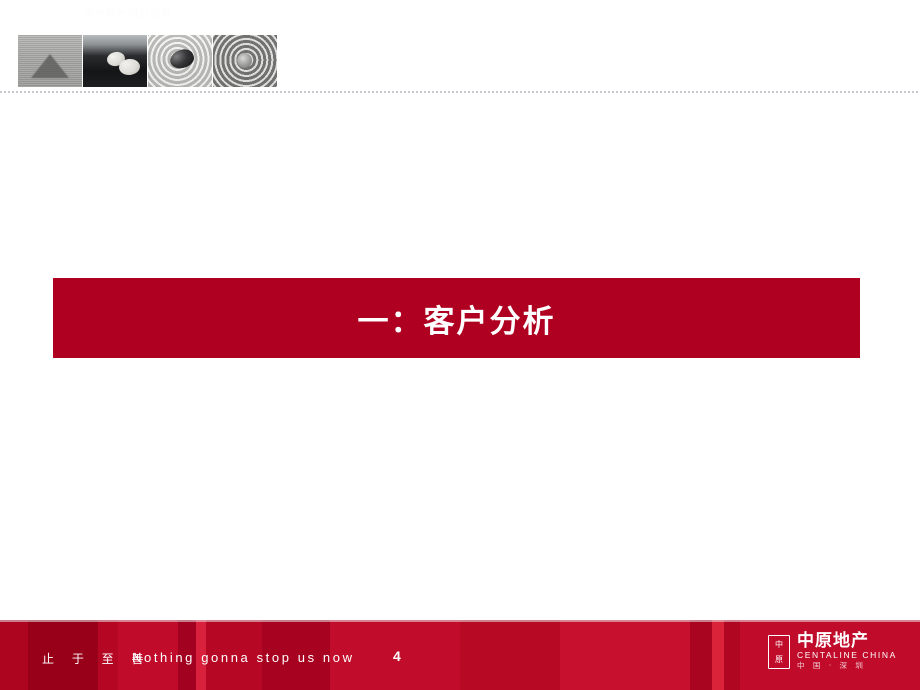 This screenshot has width=920, height=690. What do you see at coordinates (460, 92) in the screenshot?
I see `header-dotted-divider` at bounding box center [460, 92].